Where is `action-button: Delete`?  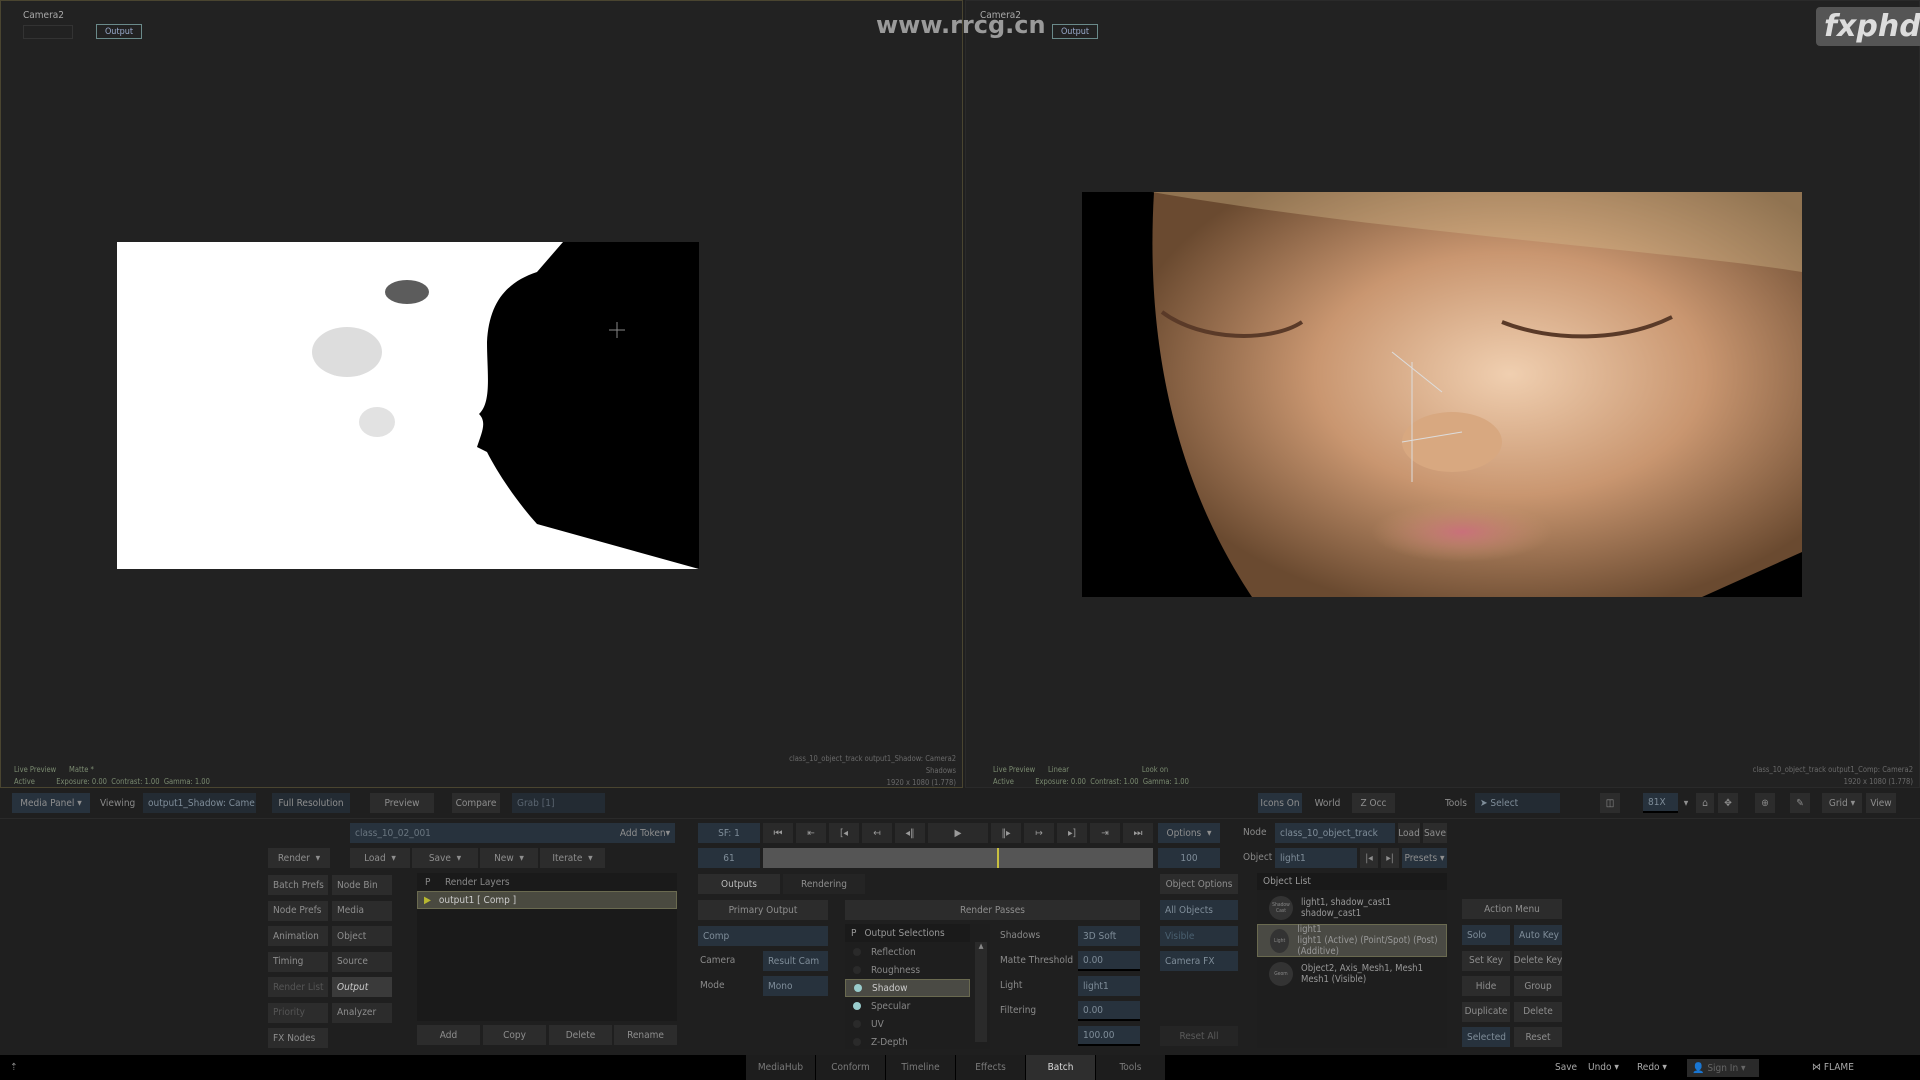
action-button: Delete is located at coordinates (1538, 1011).